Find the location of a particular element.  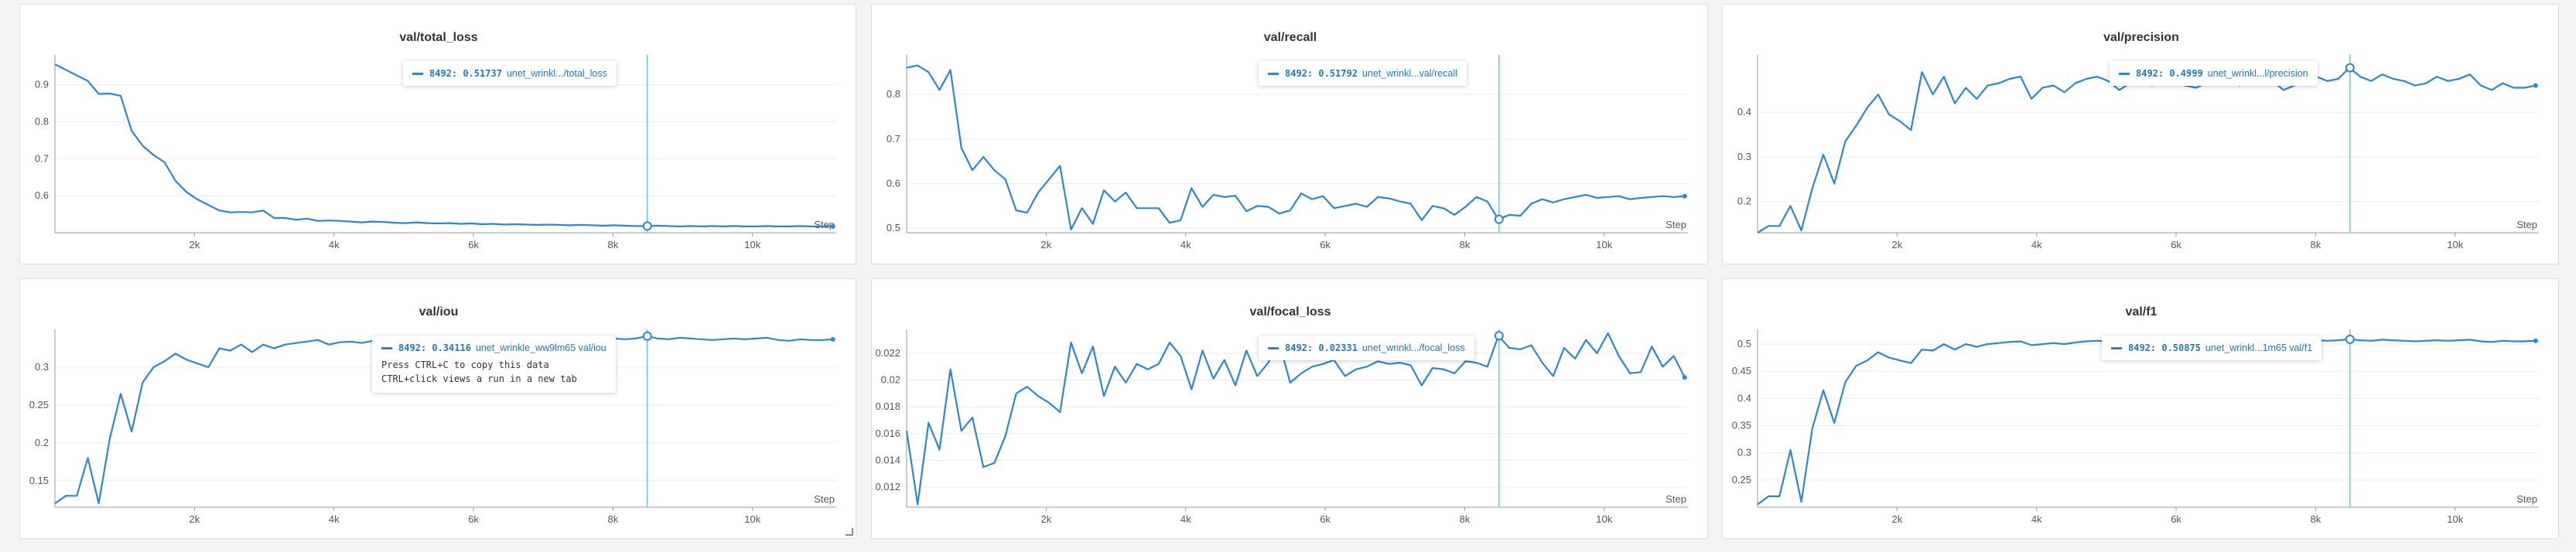

y-tick-label: 0.9 is located at coordinates (42, 84).